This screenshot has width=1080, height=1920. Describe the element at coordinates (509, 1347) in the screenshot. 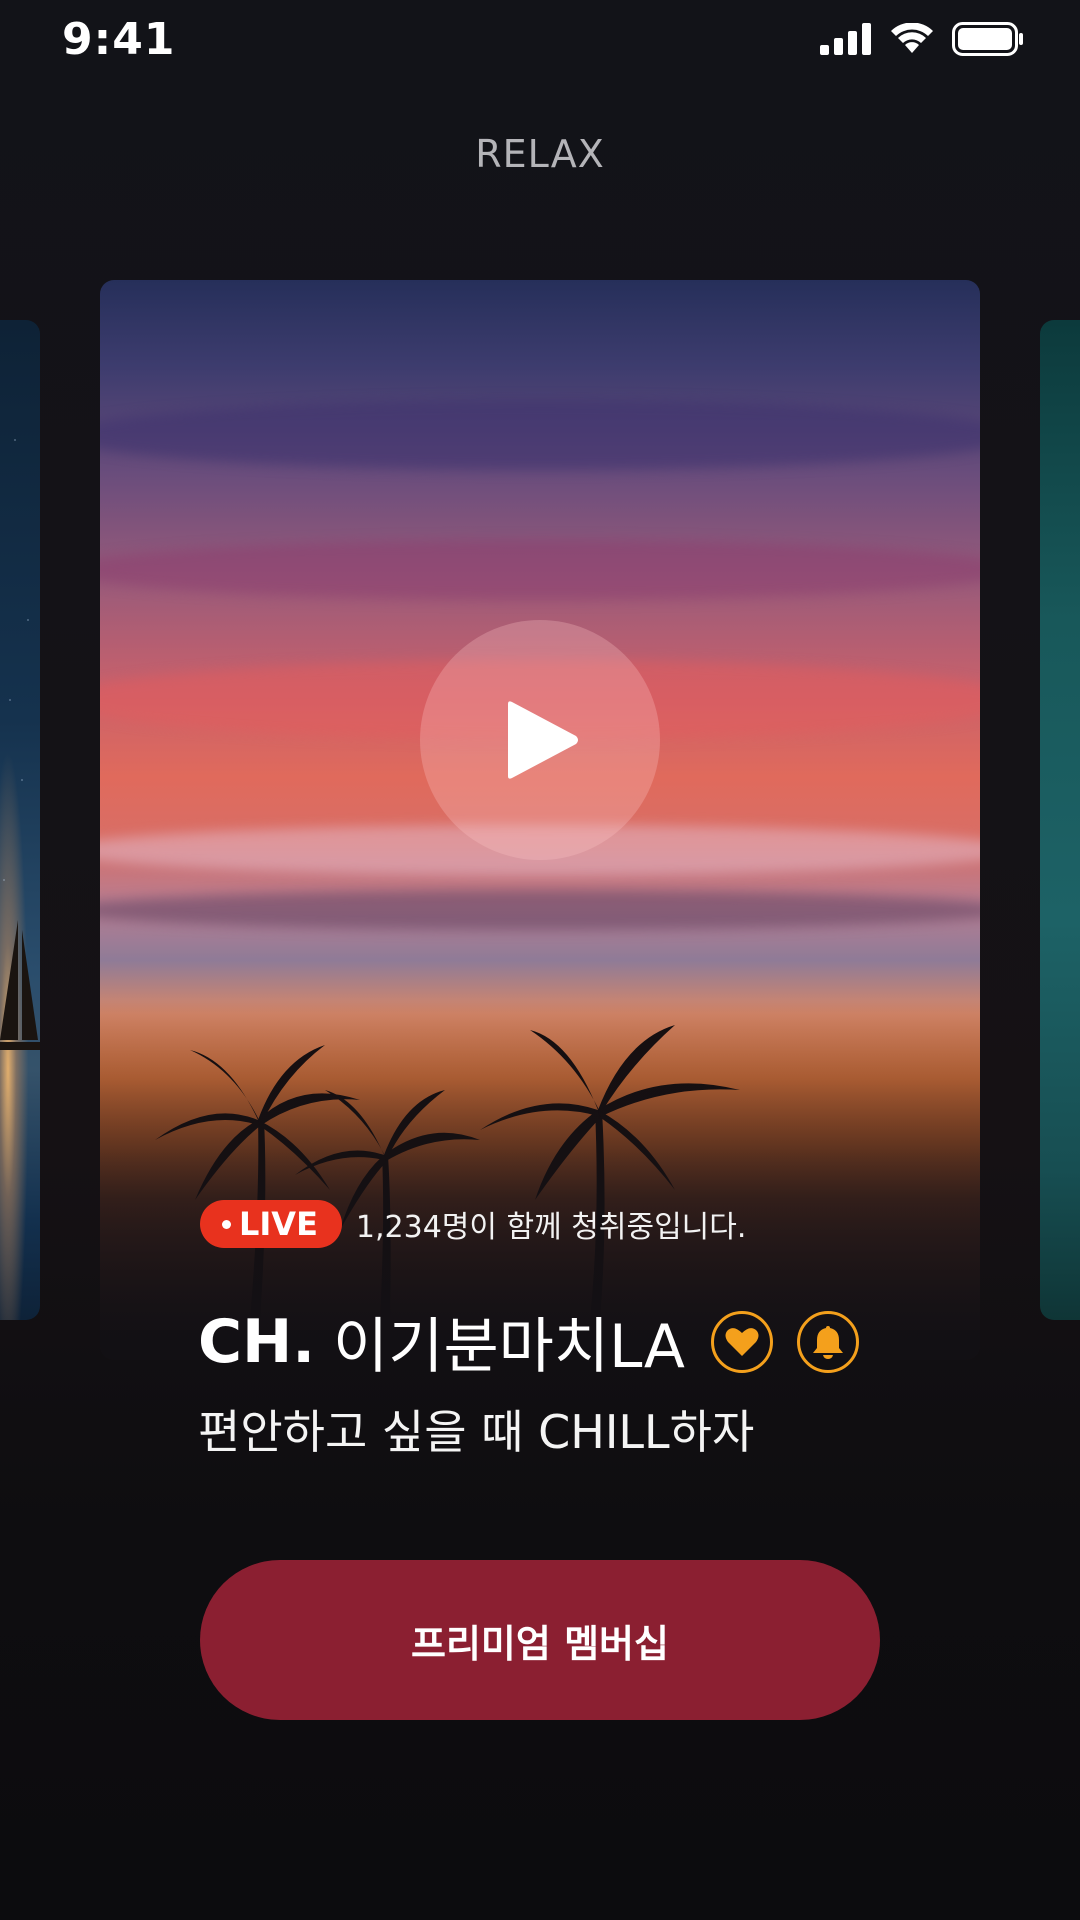

I see `channel-name: 이기분마치LA` at that location.